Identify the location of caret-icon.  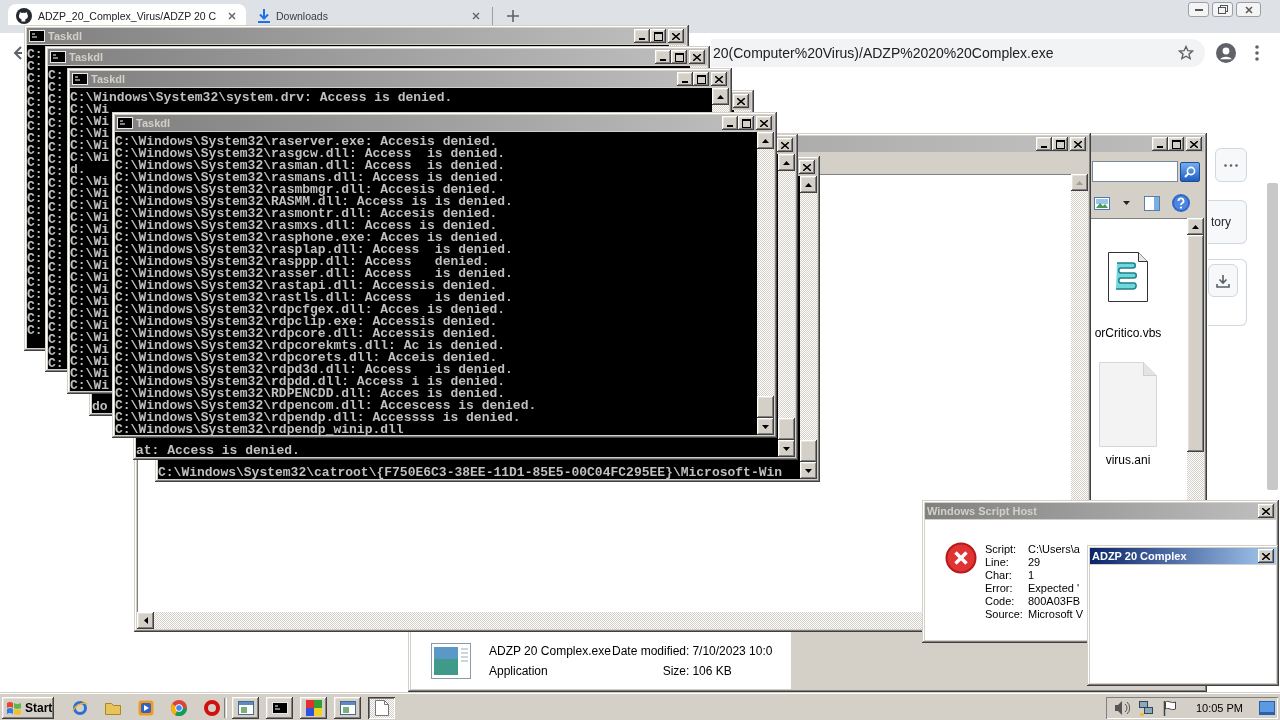
(1126, 203).